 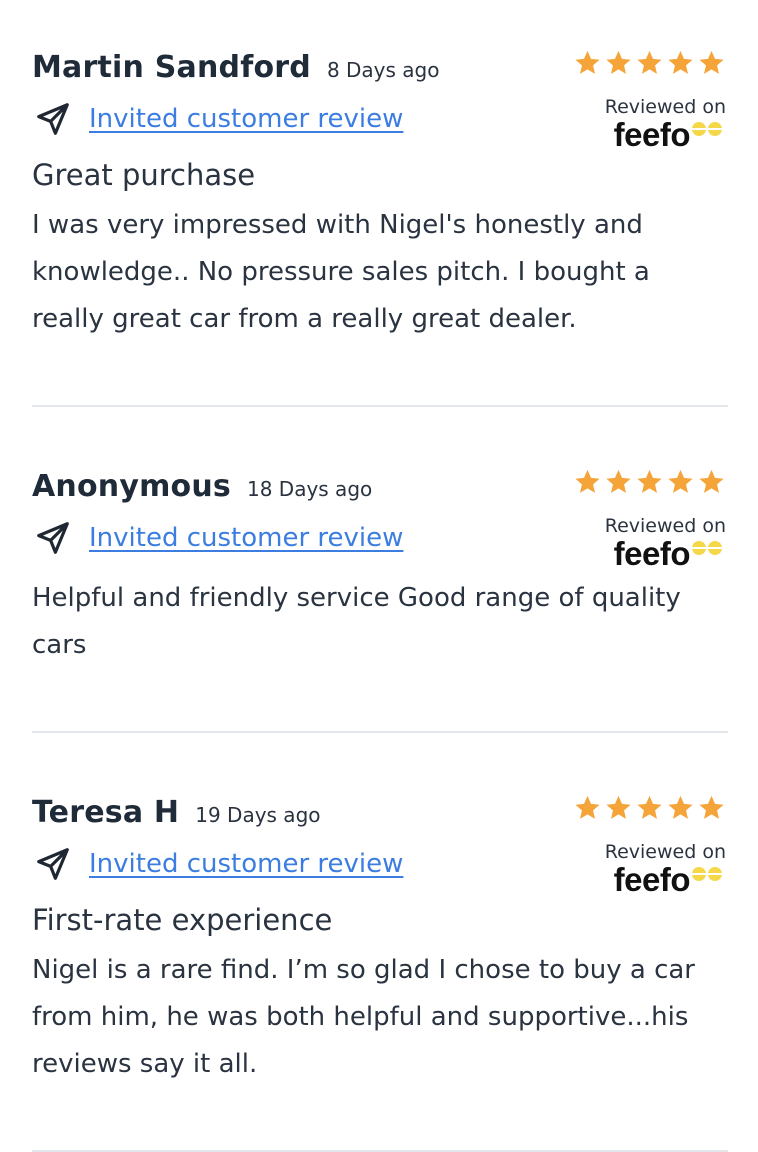 I want to click on review-header: Anonymous 18 Days ago, so click(x=202, y=486).